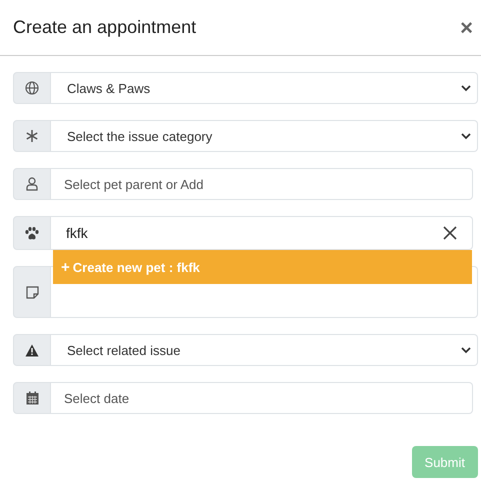 The image size is (481, 494). Describe the element at coordinates (264, 350) in the screenshot. I see `select-field: Select related issue` at that location.